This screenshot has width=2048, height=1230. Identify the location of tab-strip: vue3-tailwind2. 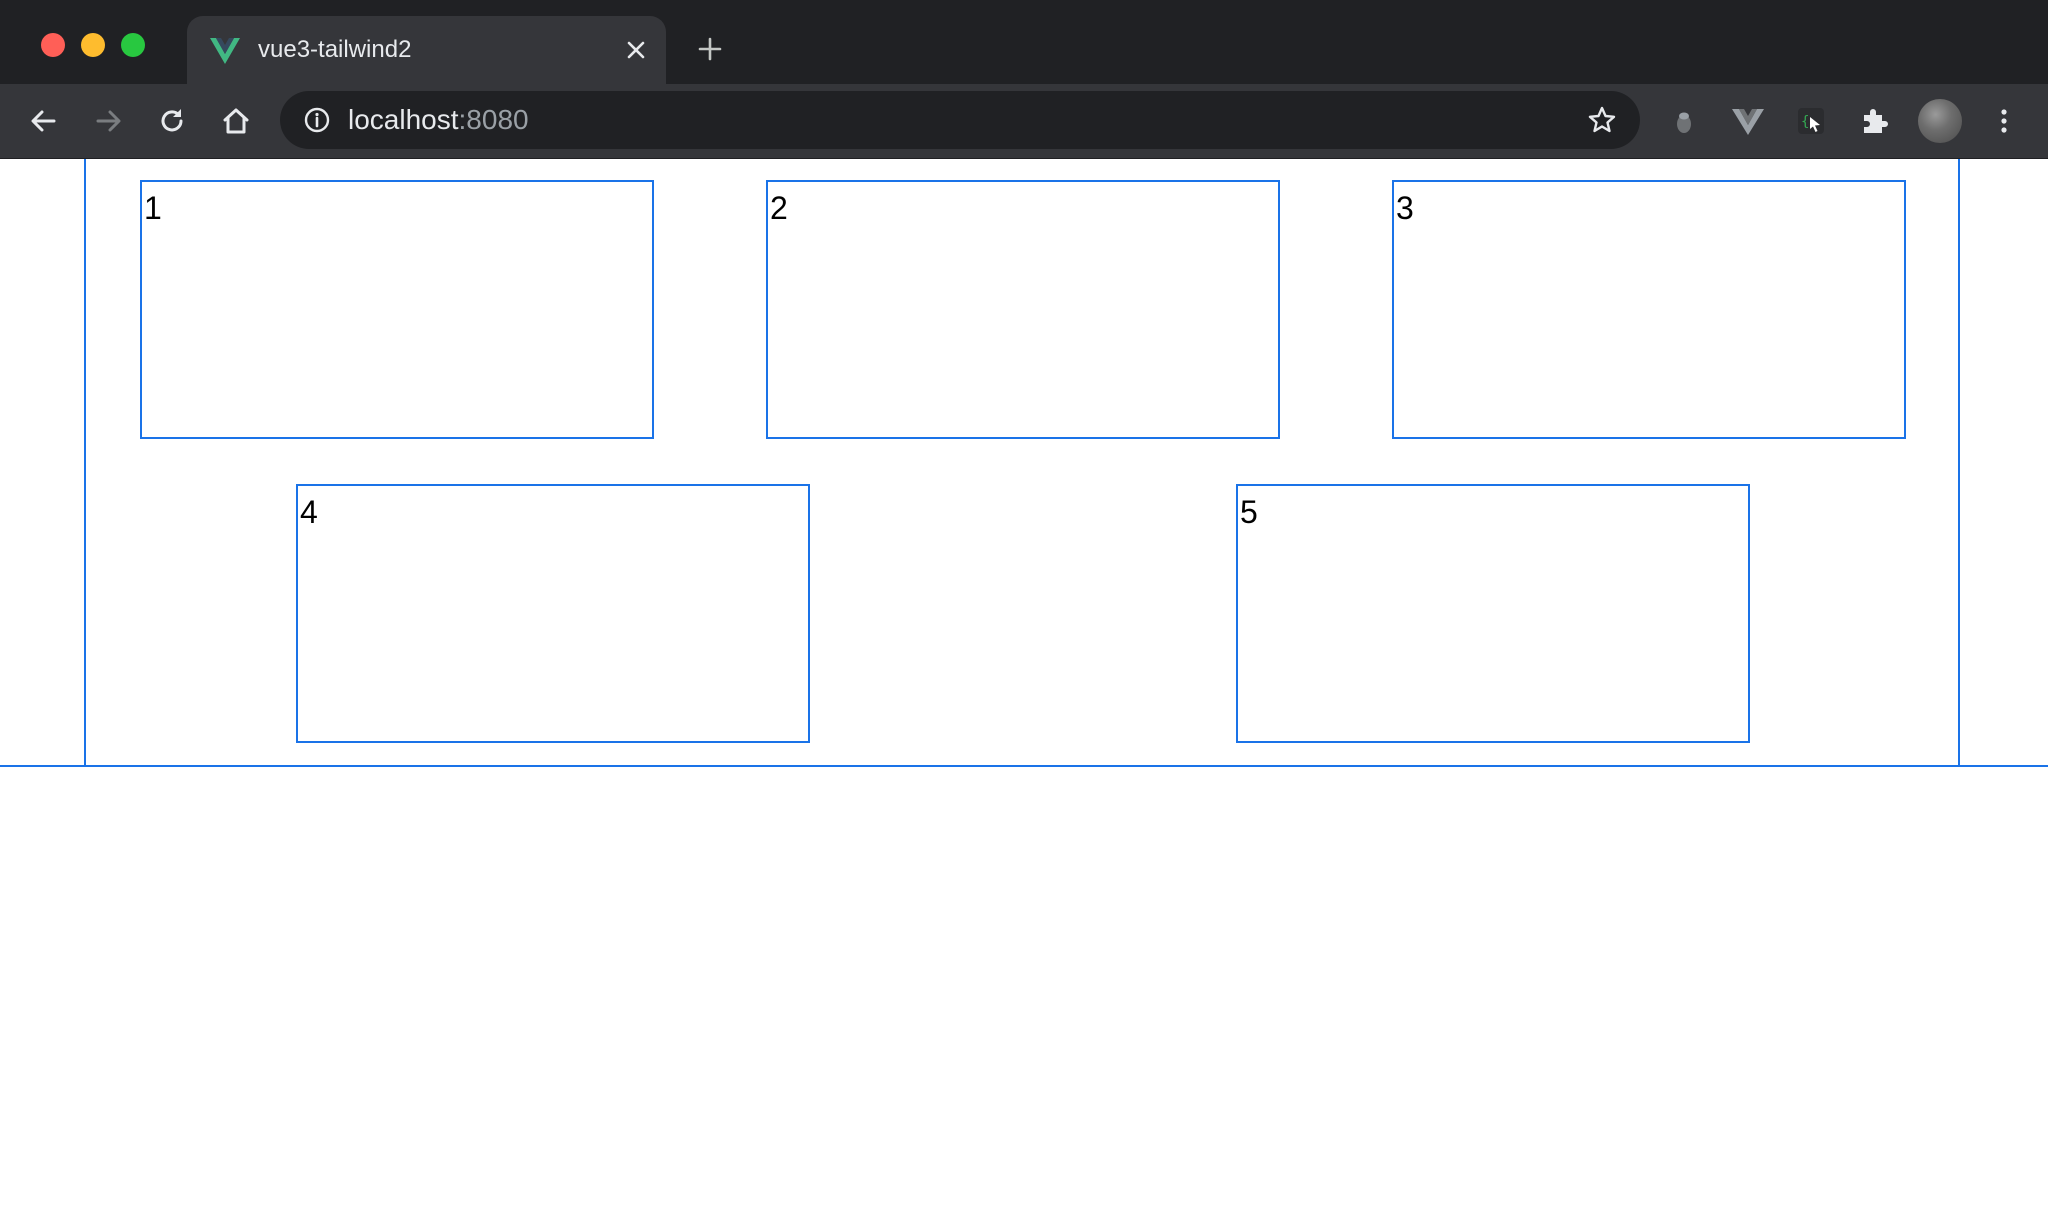
(1024, 42).